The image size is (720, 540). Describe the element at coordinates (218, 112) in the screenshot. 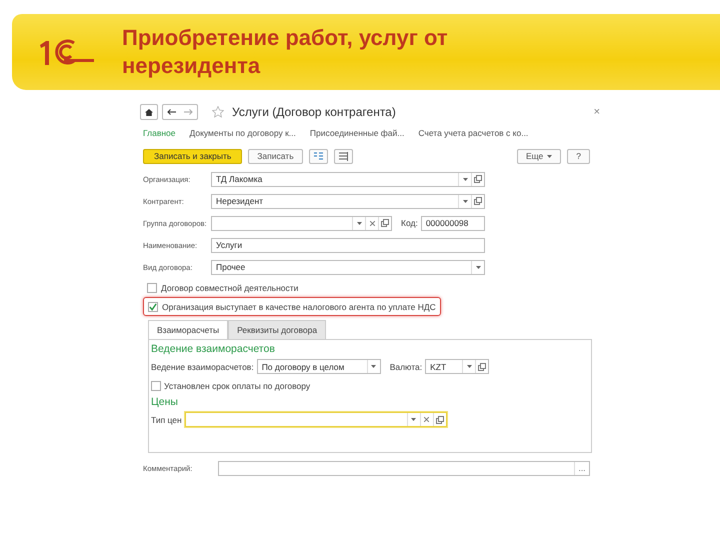

I see `star-icon` at that location.